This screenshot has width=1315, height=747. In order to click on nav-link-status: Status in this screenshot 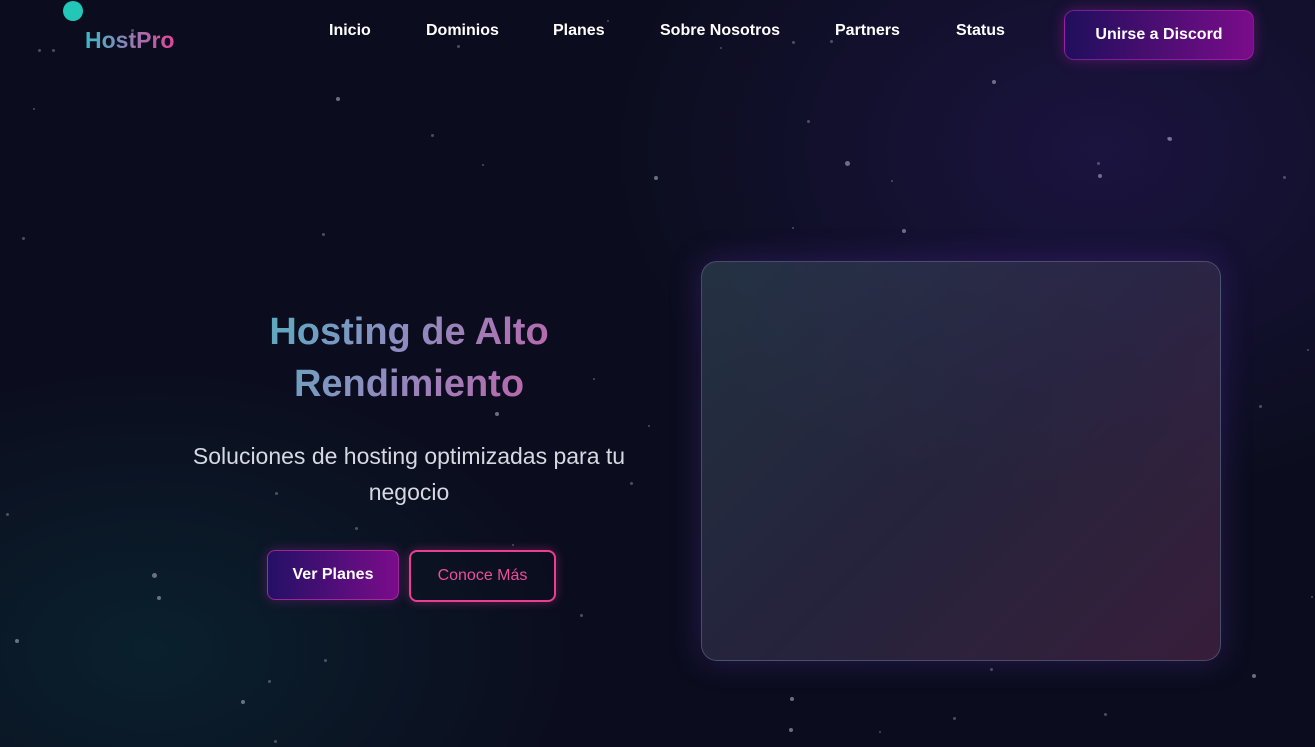, I will do `click(980, 31)`.